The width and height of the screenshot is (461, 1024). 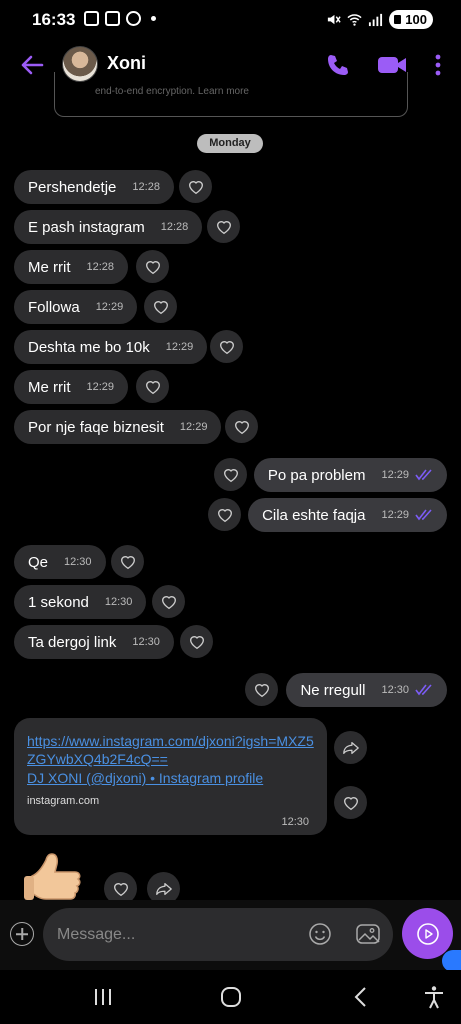 What do you see at coordinates (205, 92) in the screenshot?
I see `encryption-notice-text: end-to-end encryption. Learn more` at bounding box center [205, 92].